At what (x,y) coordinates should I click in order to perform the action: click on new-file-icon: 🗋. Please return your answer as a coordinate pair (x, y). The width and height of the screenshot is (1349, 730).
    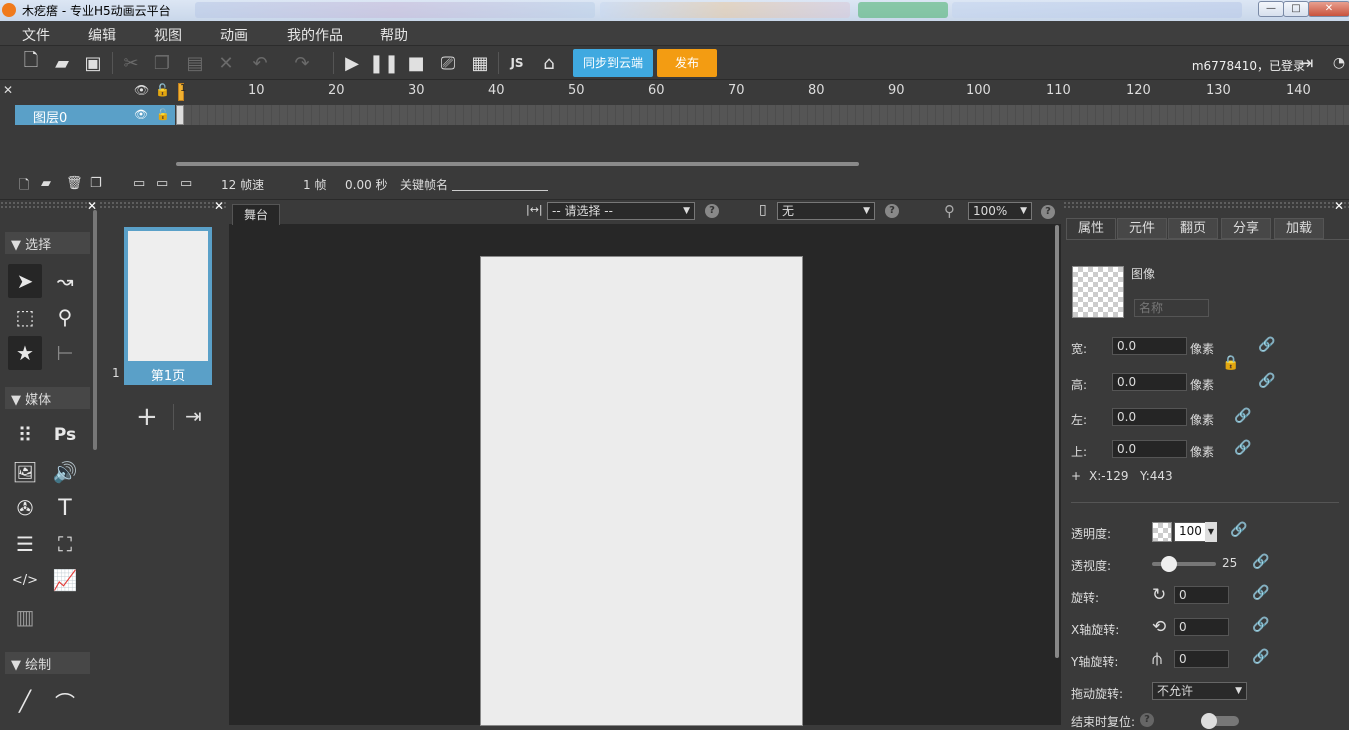
    Looking at the image, I should click on (31, 62).